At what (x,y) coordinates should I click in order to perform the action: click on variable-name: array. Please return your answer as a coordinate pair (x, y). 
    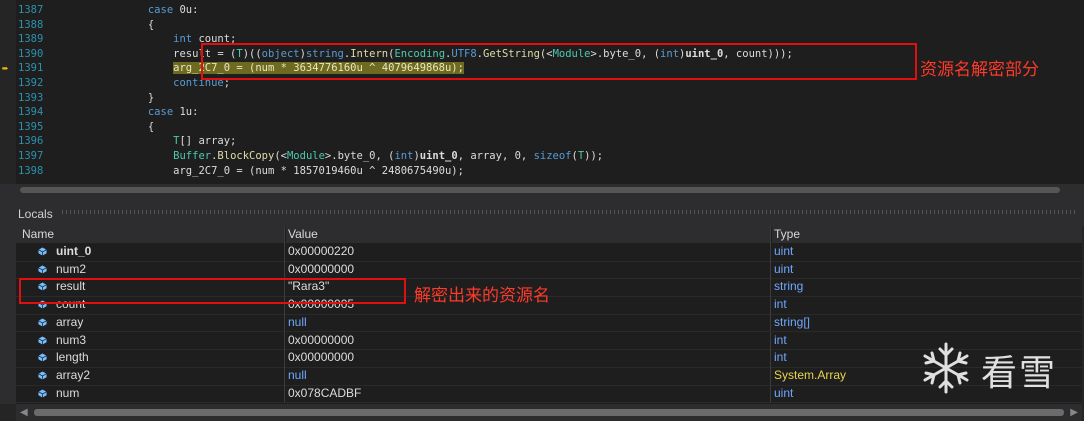
    Looking at the image, I should click on (70, 321).